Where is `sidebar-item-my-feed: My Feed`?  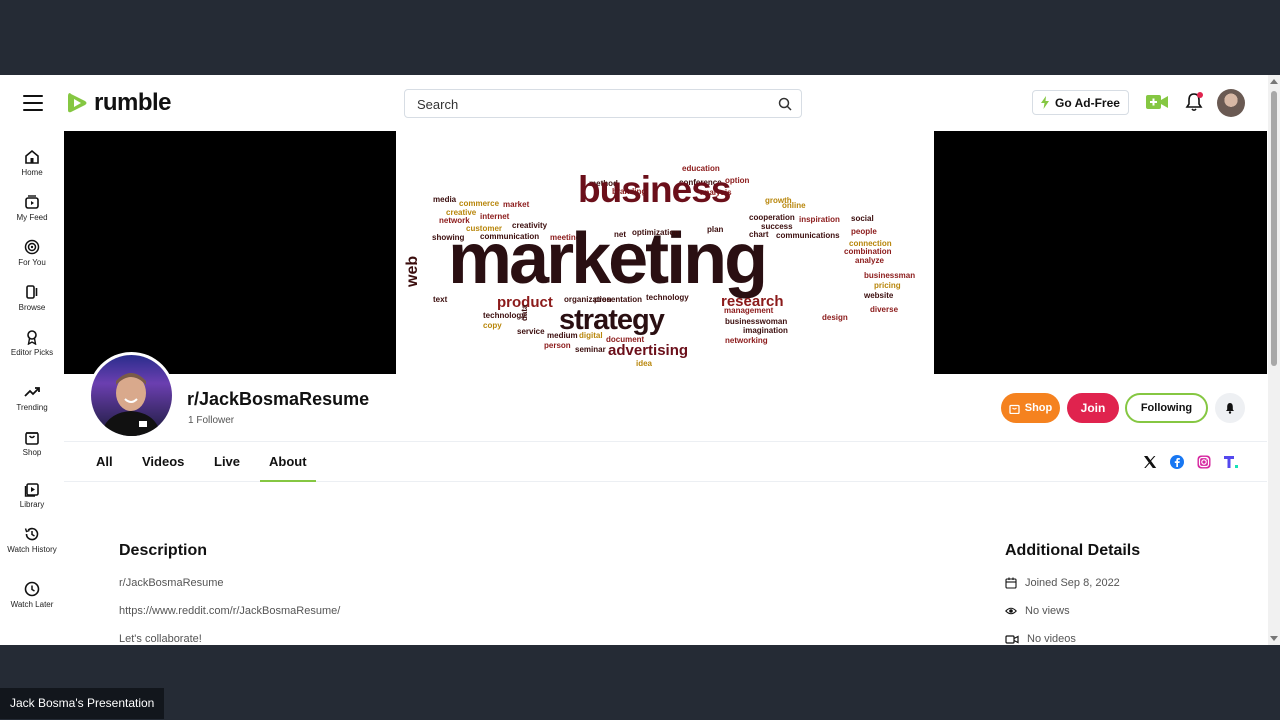
sidebar-item-my-feed: My Feed is located at coordinates (32, 208).